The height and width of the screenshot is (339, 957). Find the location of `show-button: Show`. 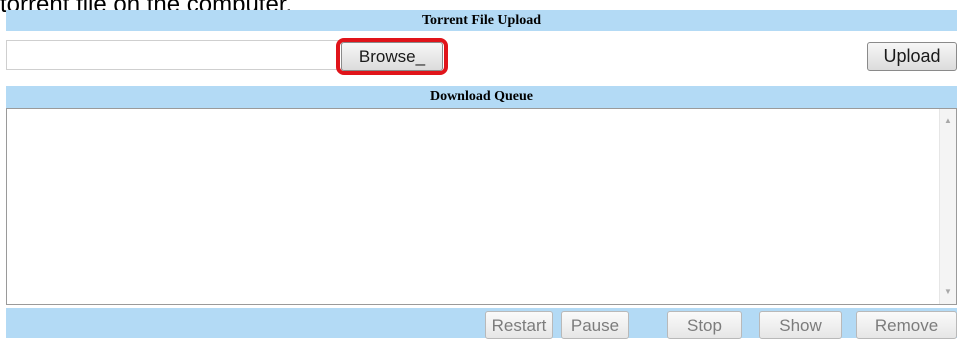

show-button: Show is located at coordinates (800, 325).